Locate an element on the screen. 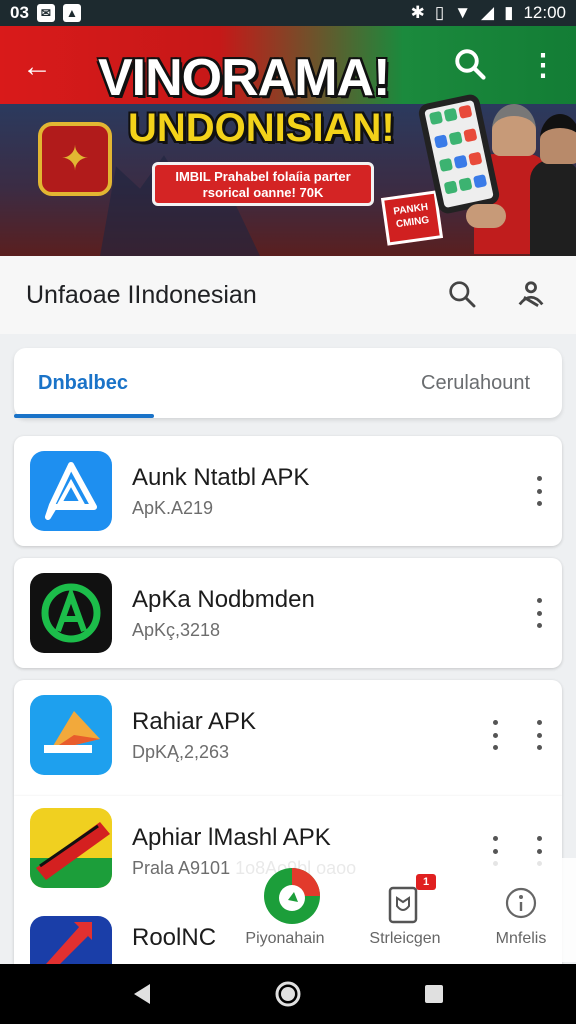 Image resolution: width=576 pixels, height=1024 pixels. status-time: 12:00 is located at coordinates (544, 12).